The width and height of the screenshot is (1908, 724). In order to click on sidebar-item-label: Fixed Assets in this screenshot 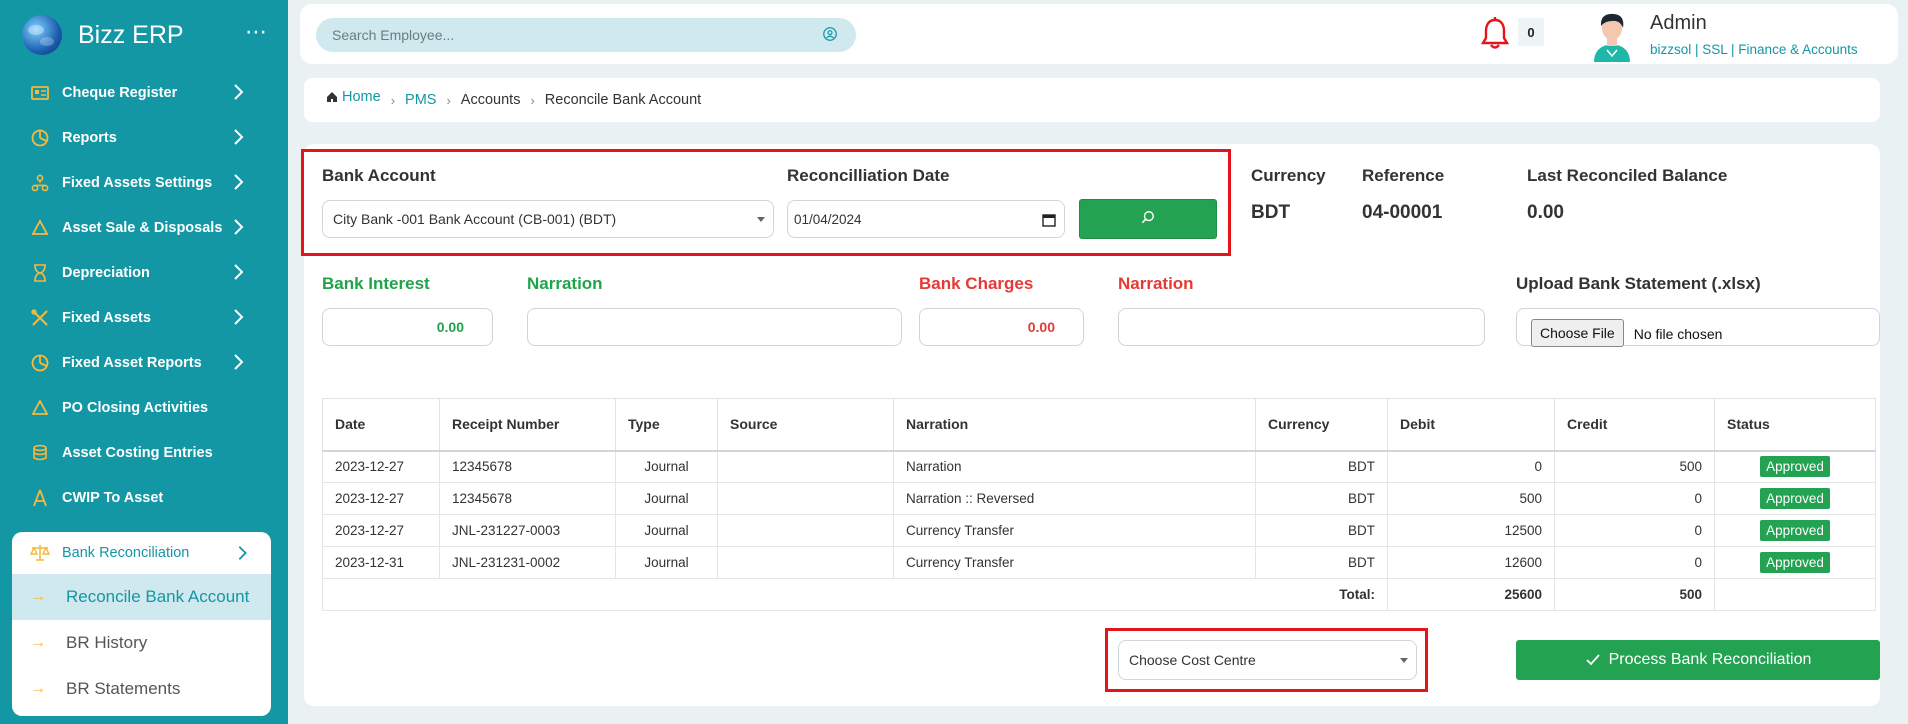, I will do `click(106, 317)`.